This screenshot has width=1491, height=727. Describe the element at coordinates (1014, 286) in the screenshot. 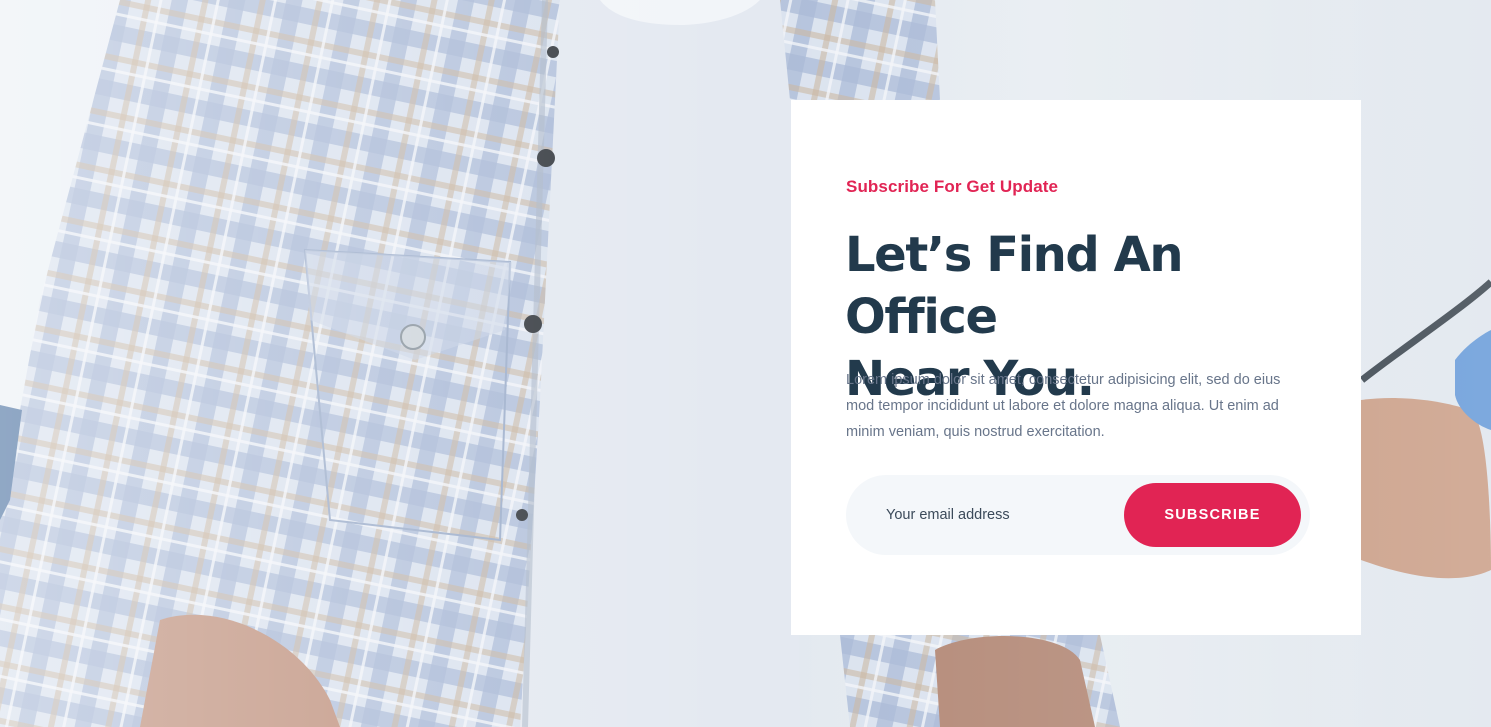

I see `heading-line-1: Let’s Find An Office` at that location.